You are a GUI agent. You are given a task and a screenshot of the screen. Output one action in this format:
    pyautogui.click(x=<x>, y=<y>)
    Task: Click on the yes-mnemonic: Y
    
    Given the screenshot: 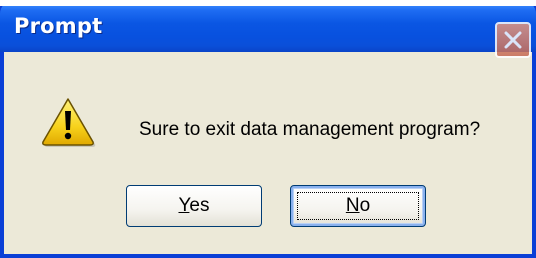 What is the action you would take?
    pyautogui.click(x=184, y=205)
    